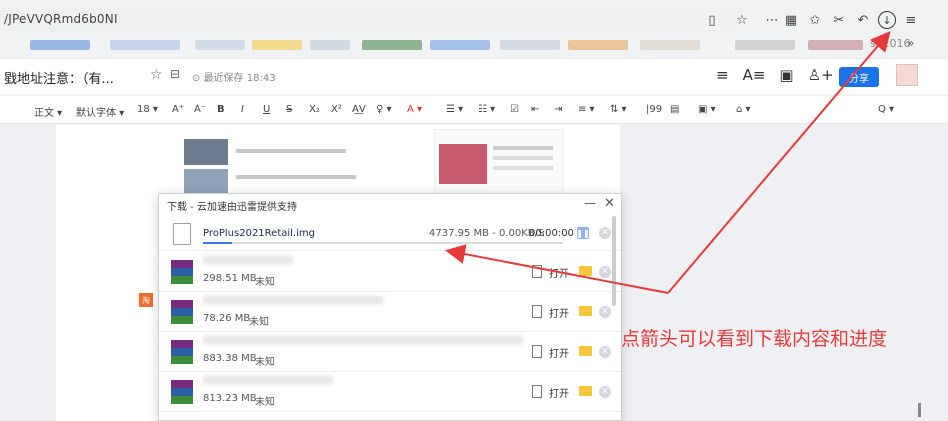 This screenshot has height=421, width=948. What do you see at coordinates (791, 20) in the screenshot?
I see `apps-icon: ▦` at bounding box center [791, 20].